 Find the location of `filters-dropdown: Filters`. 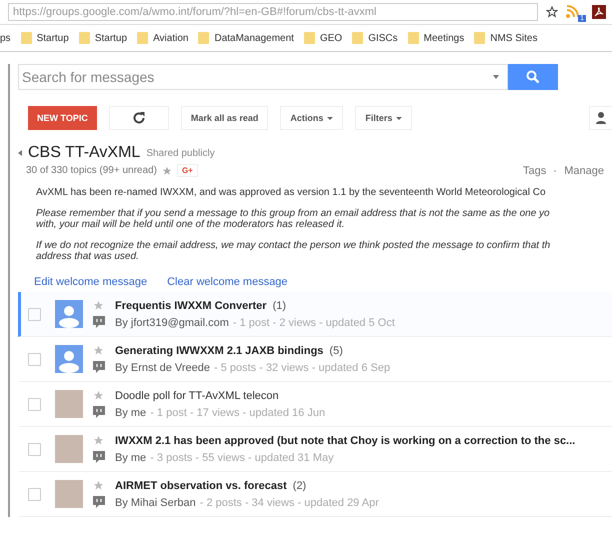

filters-dropdown: Filters is located at coordinates (383, 118).